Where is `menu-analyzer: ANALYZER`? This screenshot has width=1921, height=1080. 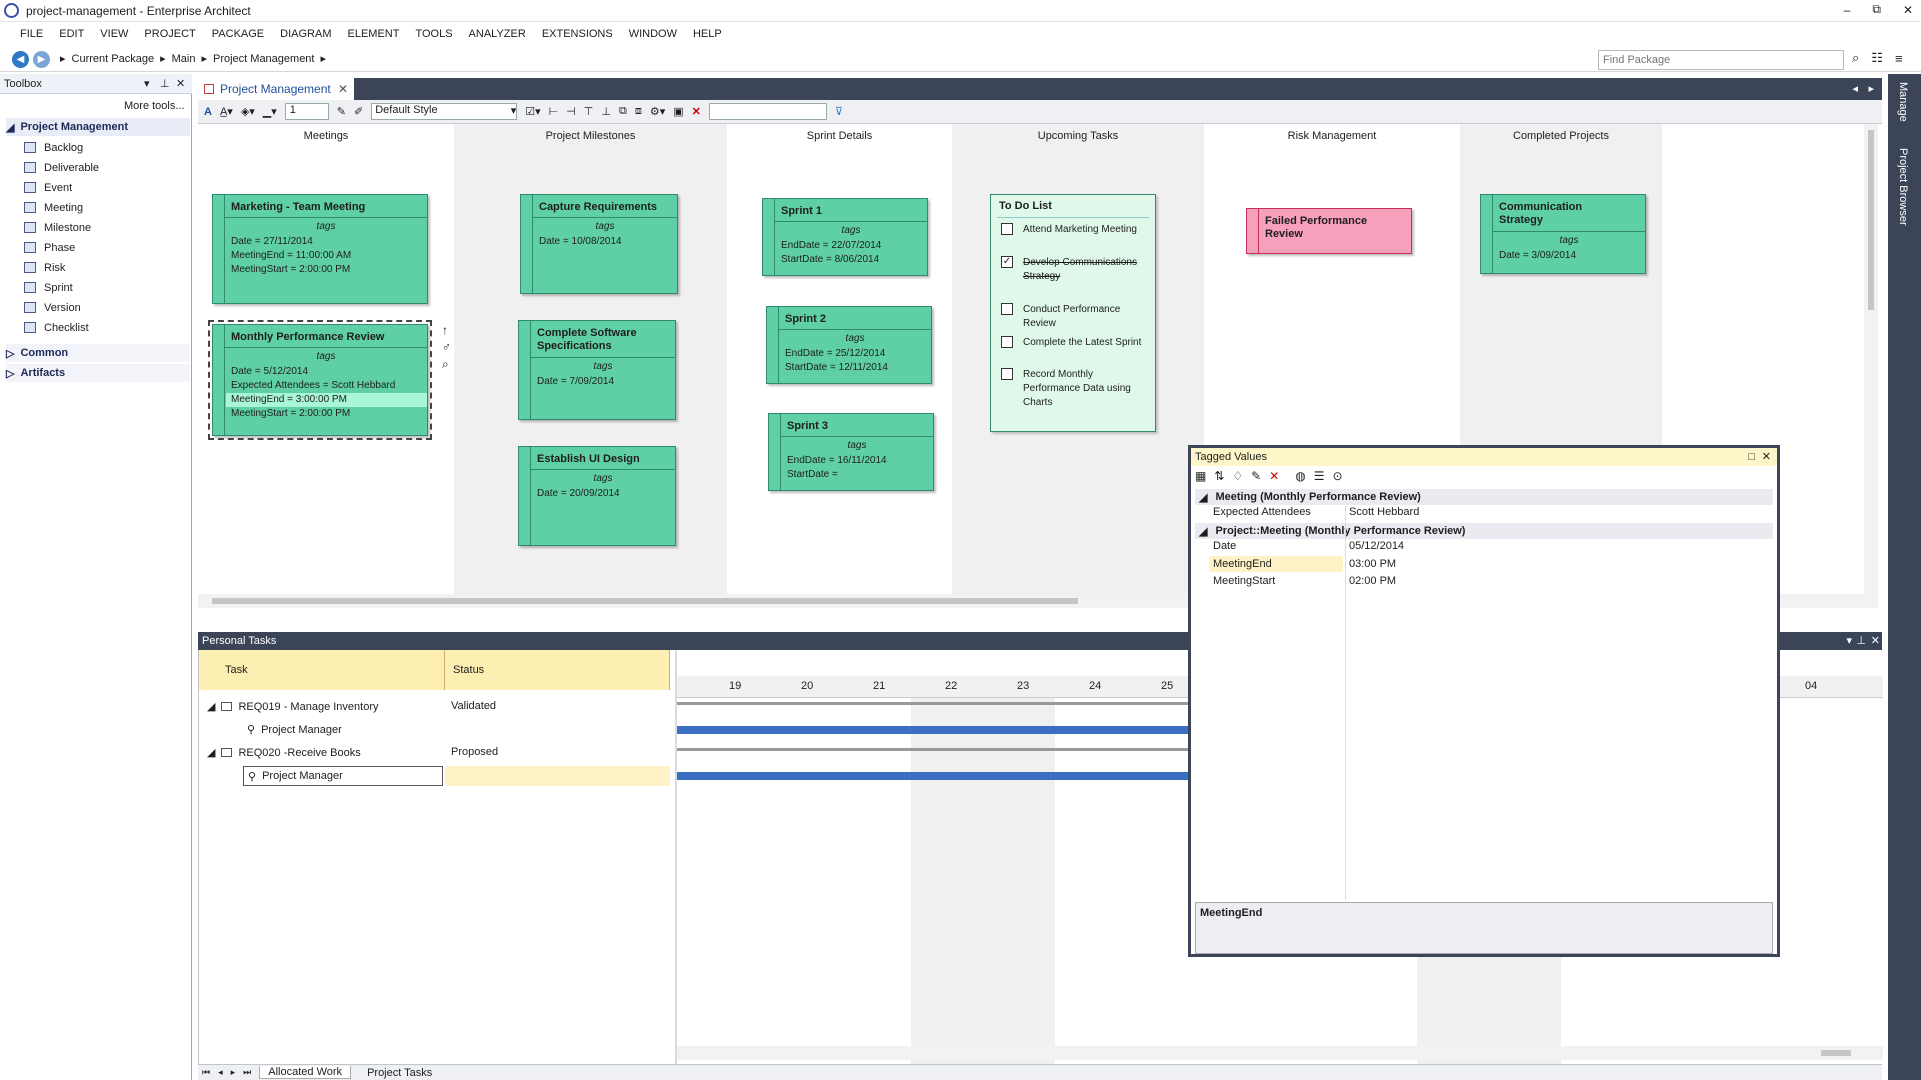
menu-analyzer: ANALYZER is located at coordinates (497, 34).